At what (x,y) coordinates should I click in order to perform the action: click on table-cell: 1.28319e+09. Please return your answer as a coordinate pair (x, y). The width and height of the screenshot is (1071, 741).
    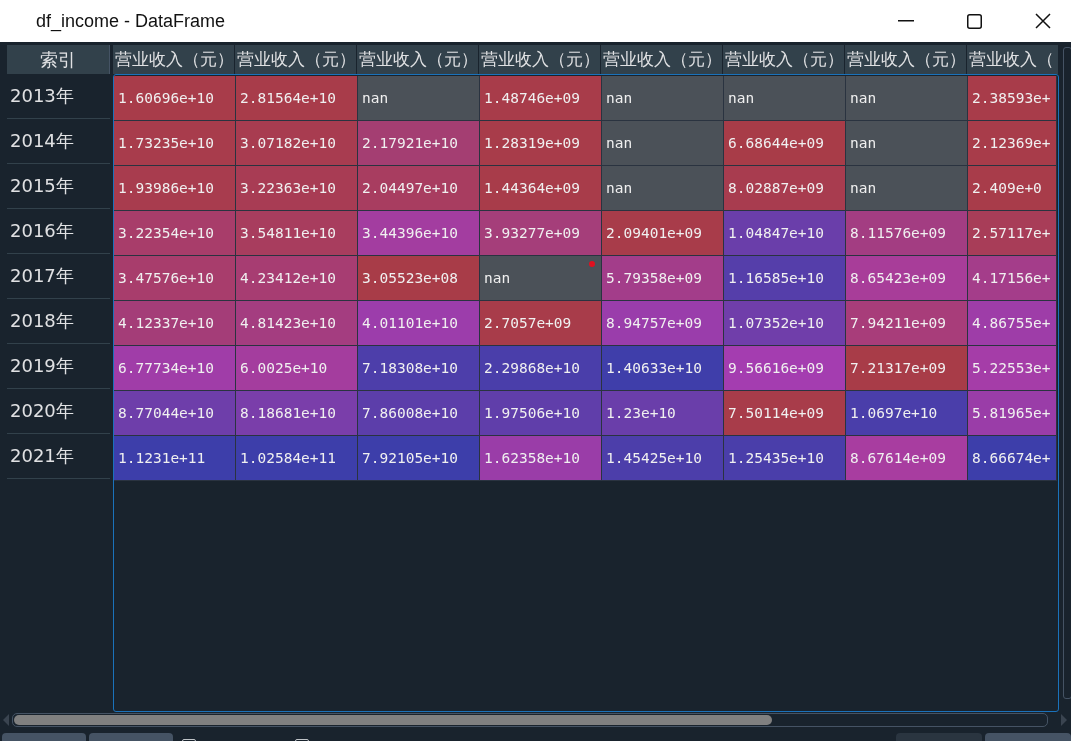
    Looking at the image, I should click on (541, 143).